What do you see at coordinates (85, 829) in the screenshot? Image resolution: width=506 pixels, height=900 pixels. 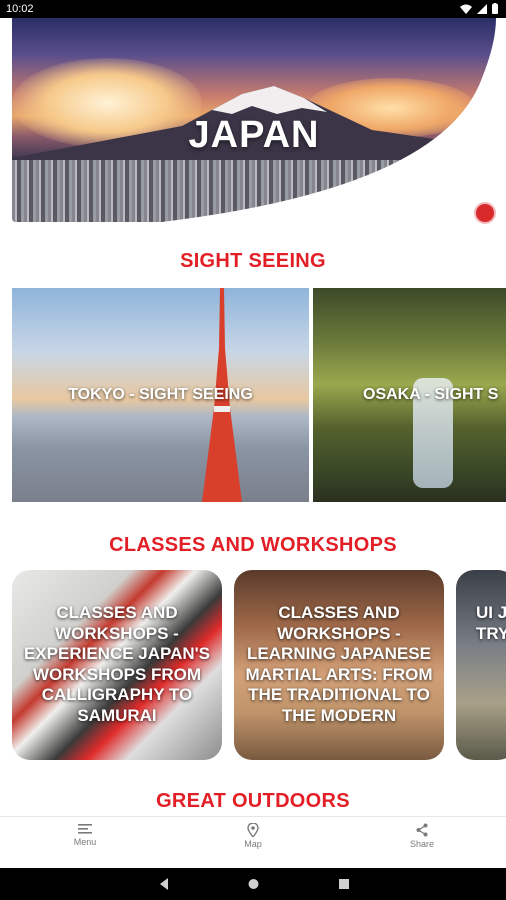 I see `menu-icon` at bounding box center [85, 829].